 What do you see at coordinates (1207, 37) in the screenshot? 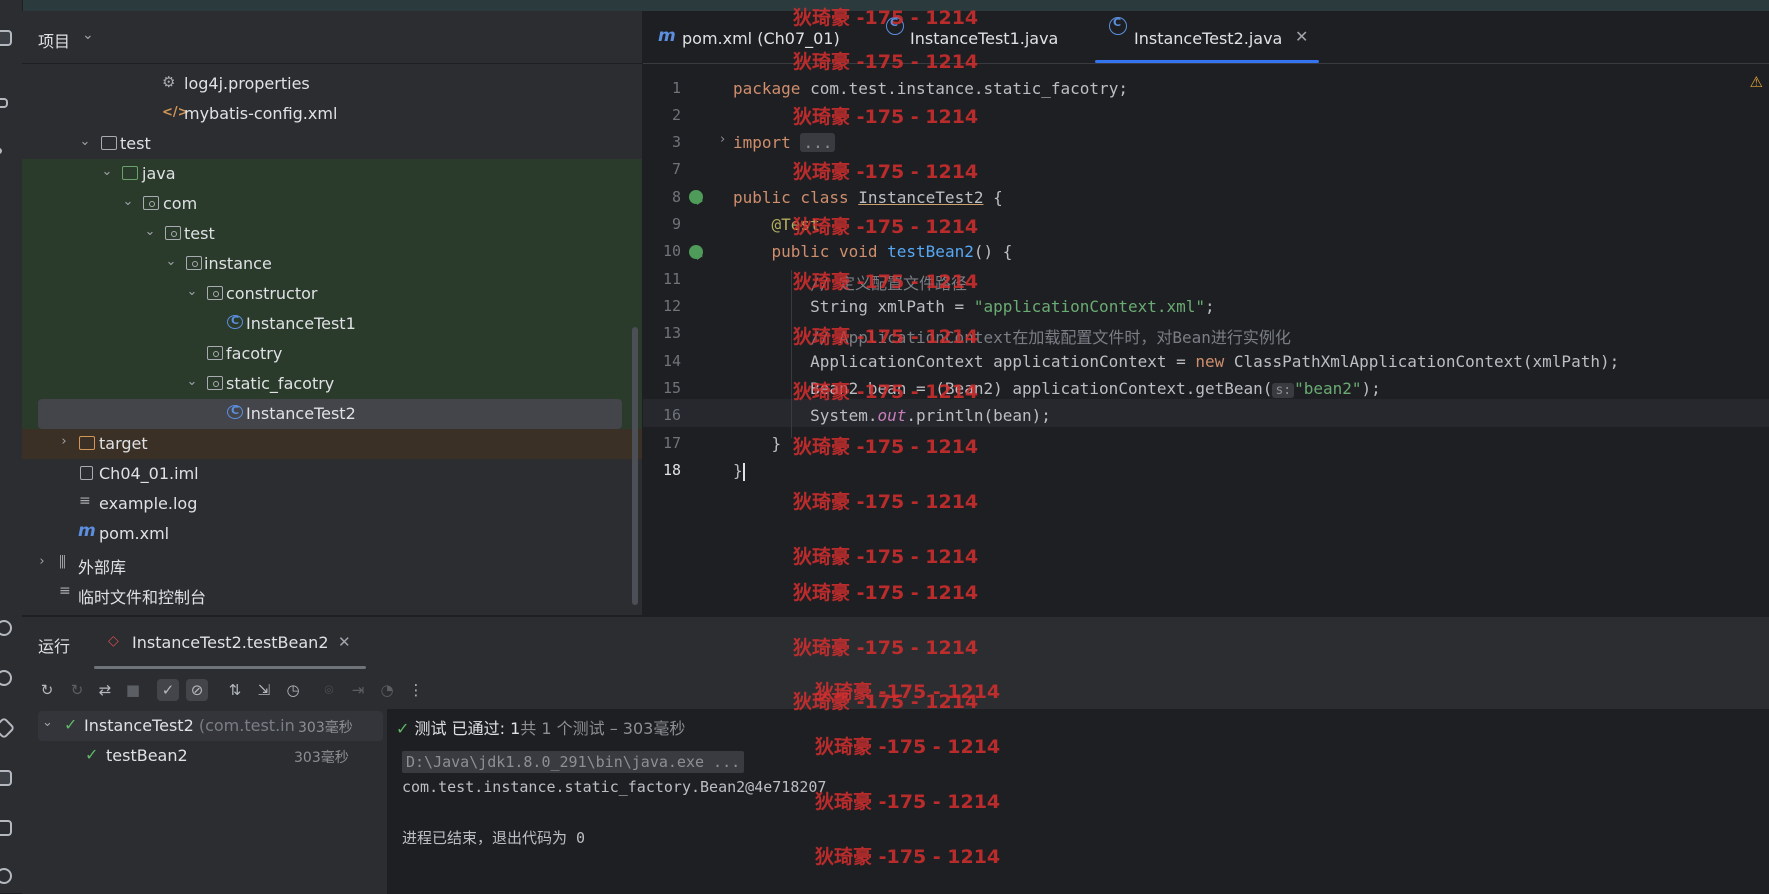
I see `tab-instancetest2: InstanceTest2.java ✕` at bounding box center [1207, 37].